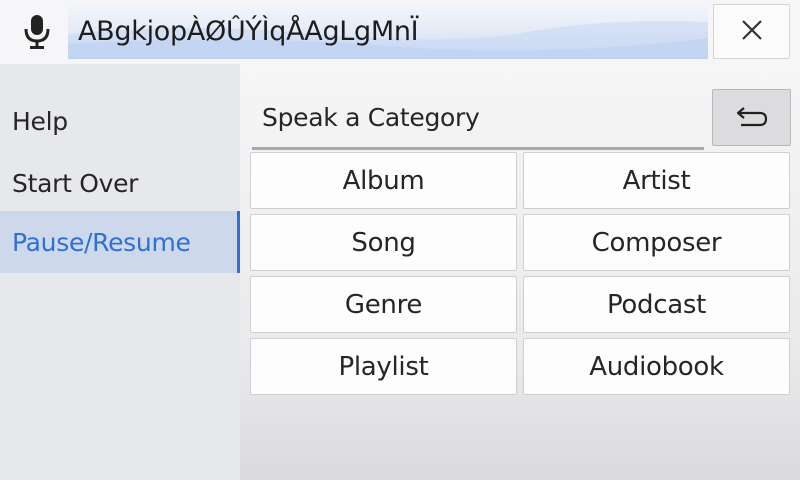  I want to click on voice-command-header: ABgkjopÀØÛÝÌqÅAgLgMnÏ, so click(400, 32).